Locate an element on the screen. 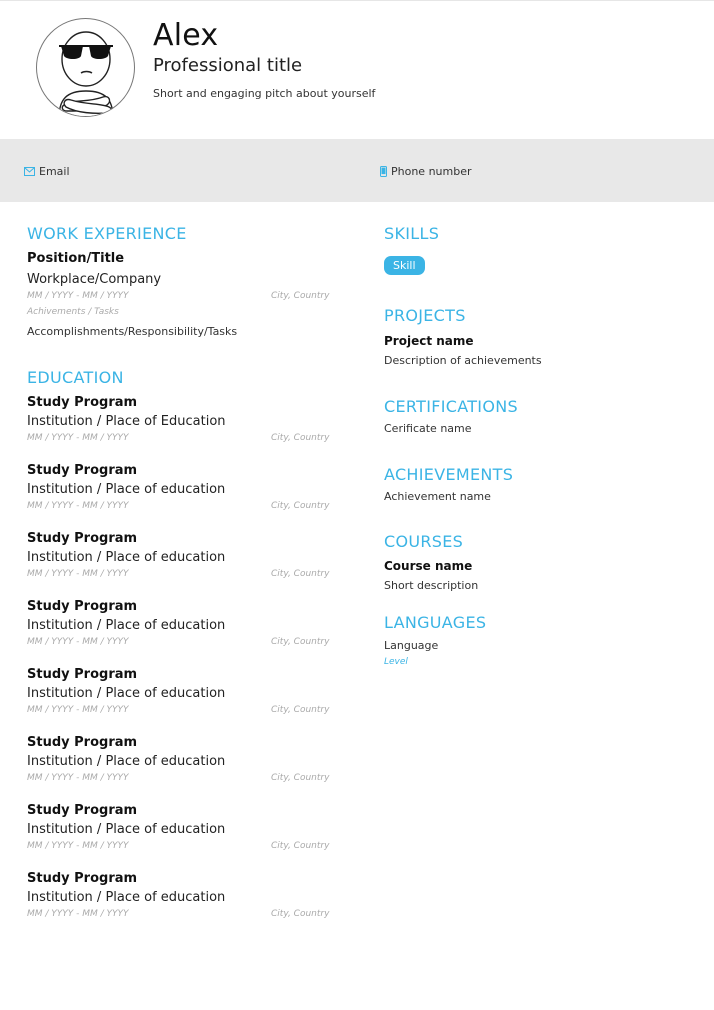 The width and height of the screenshot is (714, 1010). courses-heading: COURSES is located at coordinates (424, 541).